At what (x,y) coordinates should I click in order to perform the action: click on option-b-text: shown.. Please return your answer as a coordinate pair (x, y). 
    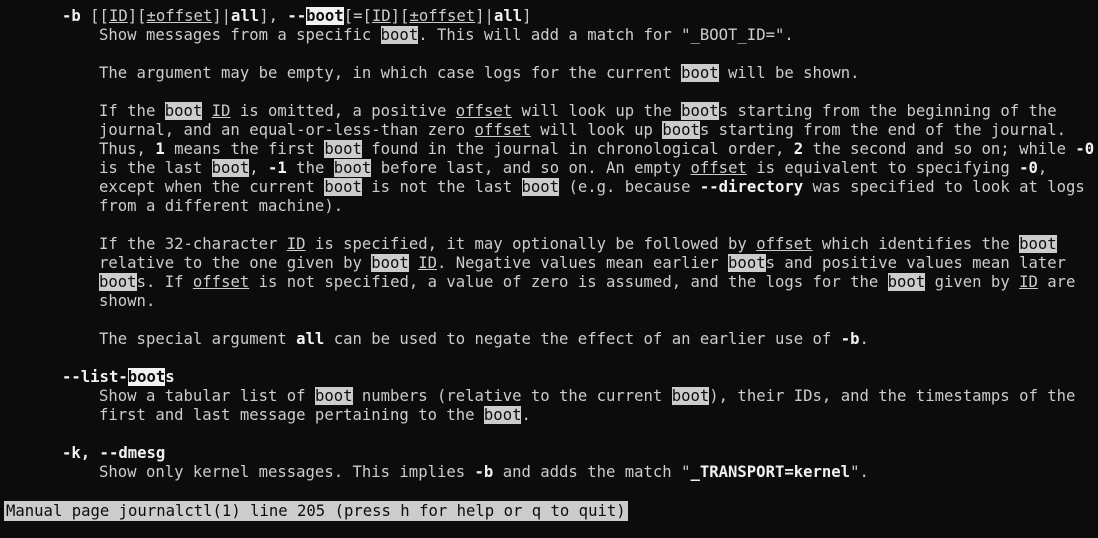
    Looking at the image, I should click on (127, 301).